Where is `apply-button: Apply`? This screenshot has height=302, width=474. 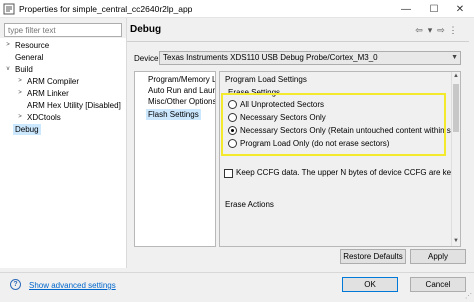 apply-button: Apply is located at coordinates (438, 256).